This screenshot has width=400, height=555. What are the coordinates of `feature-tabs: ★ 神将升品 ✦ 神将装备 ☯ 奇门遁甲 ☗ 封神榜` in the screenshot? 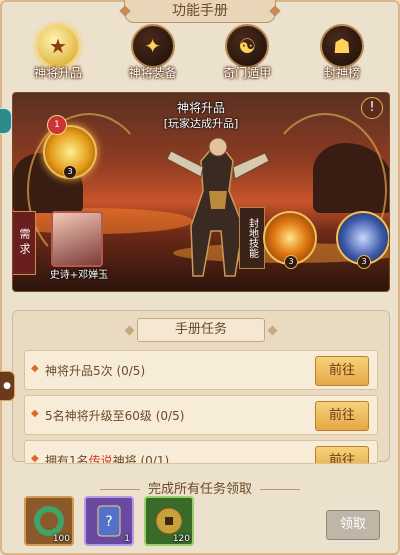 It's located at (200, 54).